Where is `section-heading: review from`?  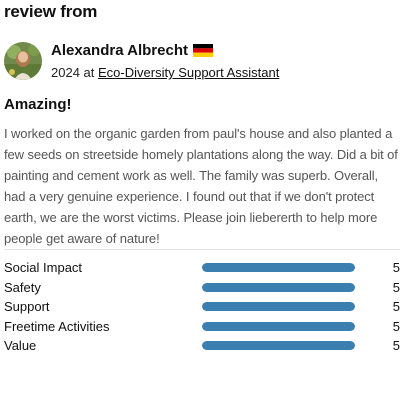
section-heading: review from is located at coordinates (51, 11).